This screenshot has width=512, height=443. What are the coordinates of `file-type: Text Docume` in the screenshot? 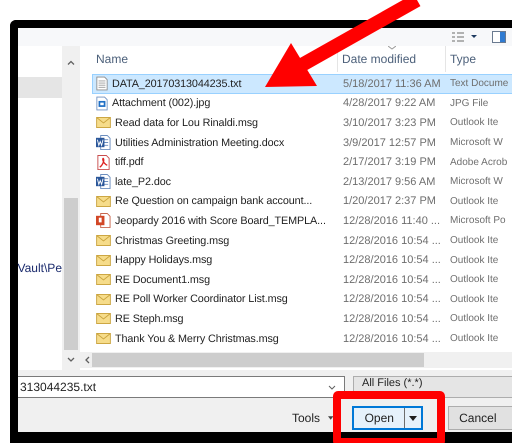 It's located at (479, 84).